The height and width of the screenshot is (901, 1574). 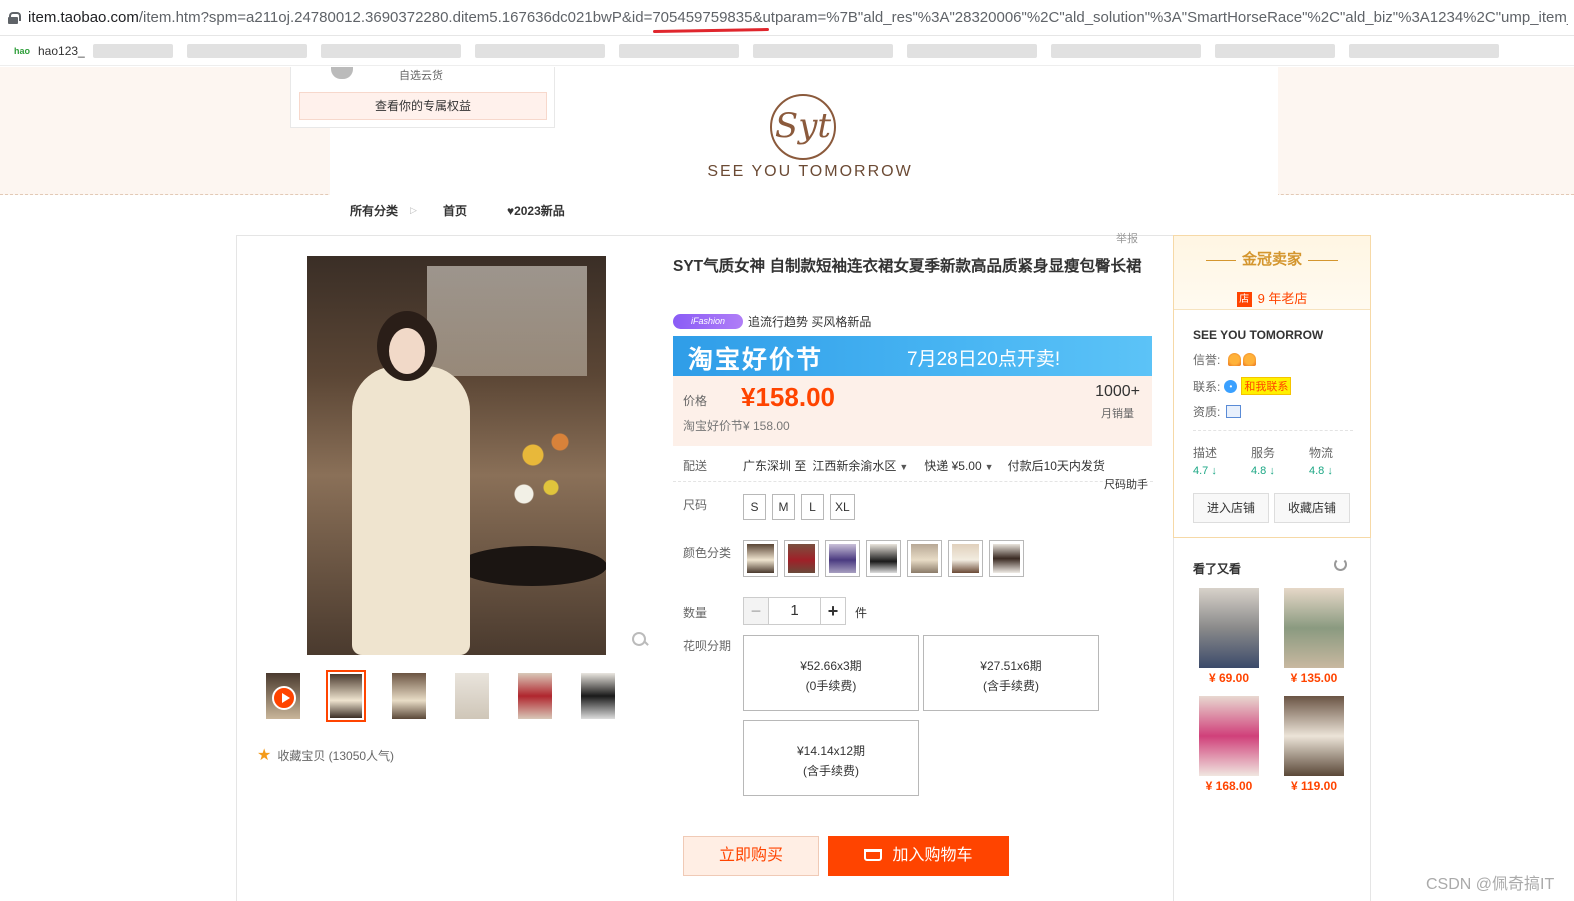 What do you see at coordinates (756, 611) in the screenshot?
I see `quantity-decrease-button: −` at bounding box center [756, 611].